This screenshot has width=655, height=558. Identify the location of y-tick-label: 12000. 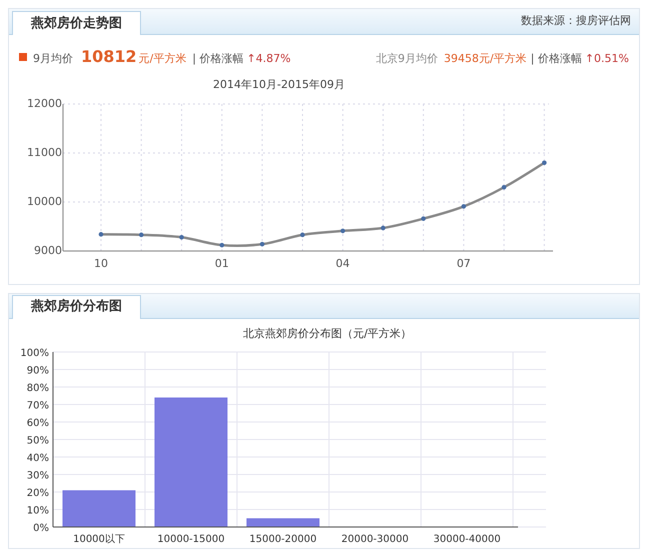
(44, 103).